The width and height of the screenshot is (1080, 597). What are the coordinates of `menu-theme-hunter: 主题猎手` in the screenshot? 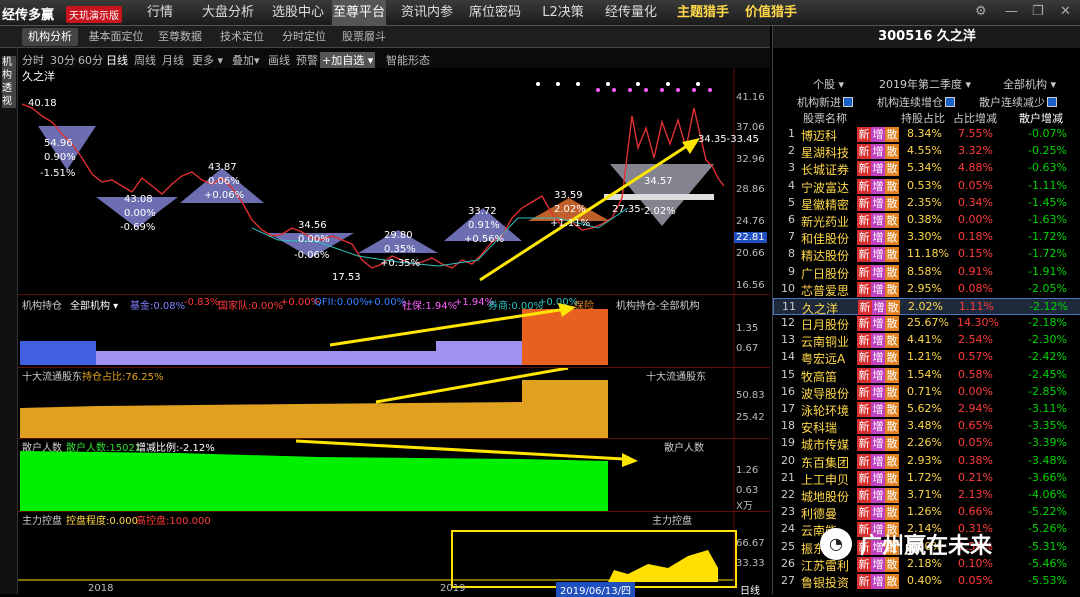 It's located at (703, 13).